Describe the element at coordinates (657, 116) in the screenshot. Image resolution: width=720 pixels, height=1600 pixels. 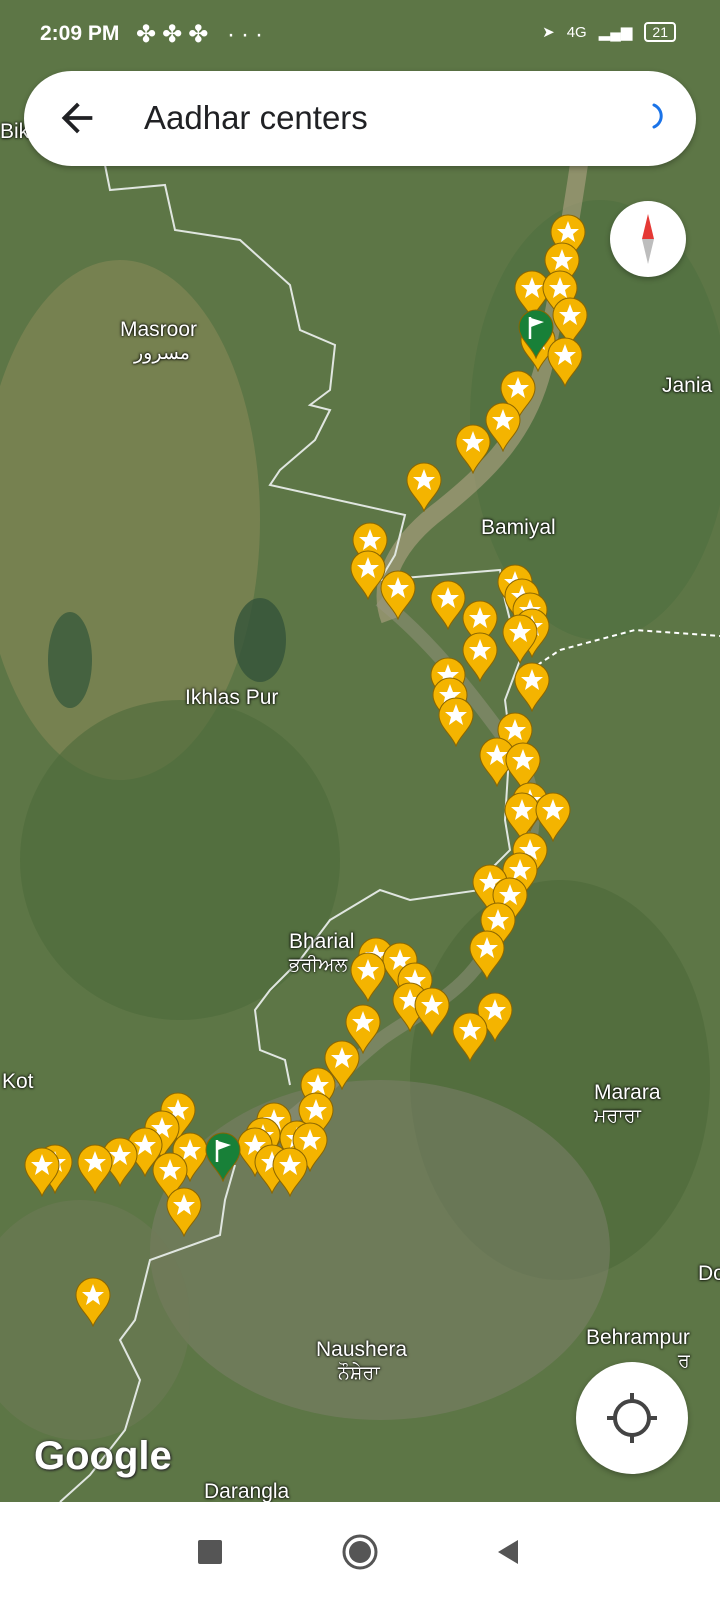
I see `loading-spinner-icon` at that location.